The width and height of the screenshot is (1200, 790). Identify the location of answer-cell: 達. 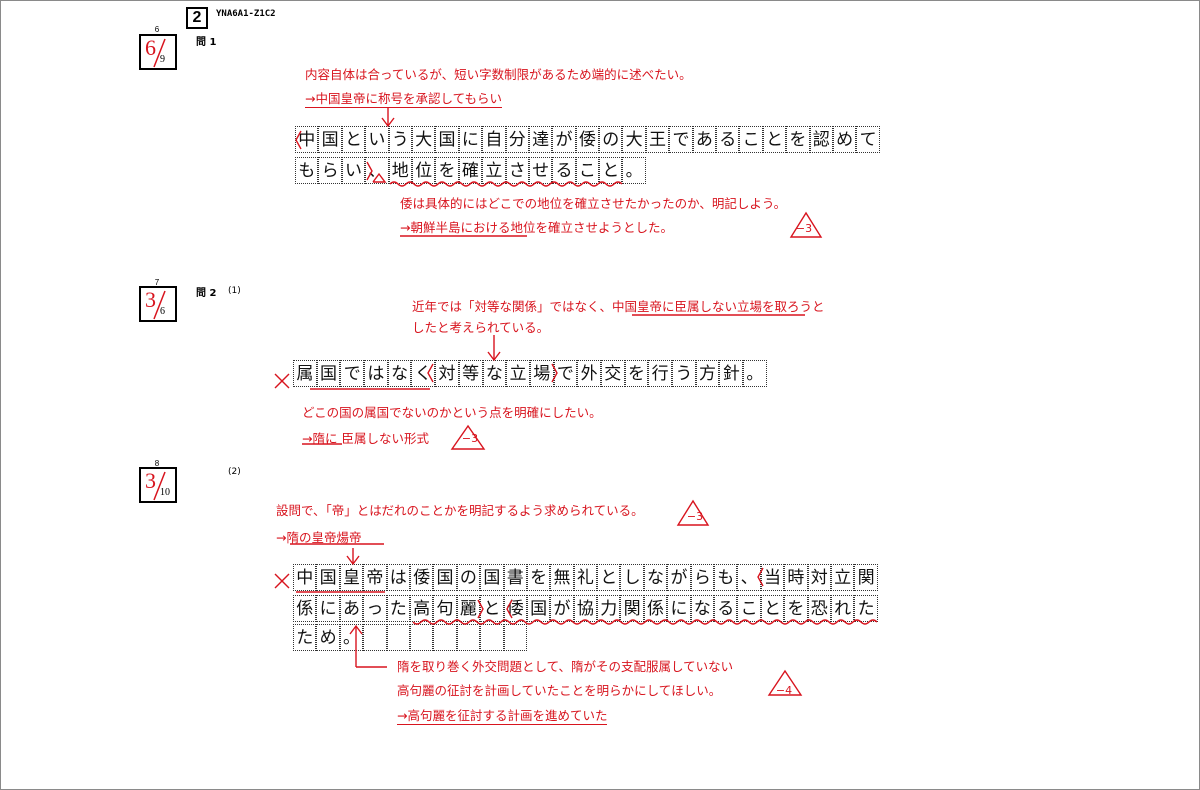
(540, 139).